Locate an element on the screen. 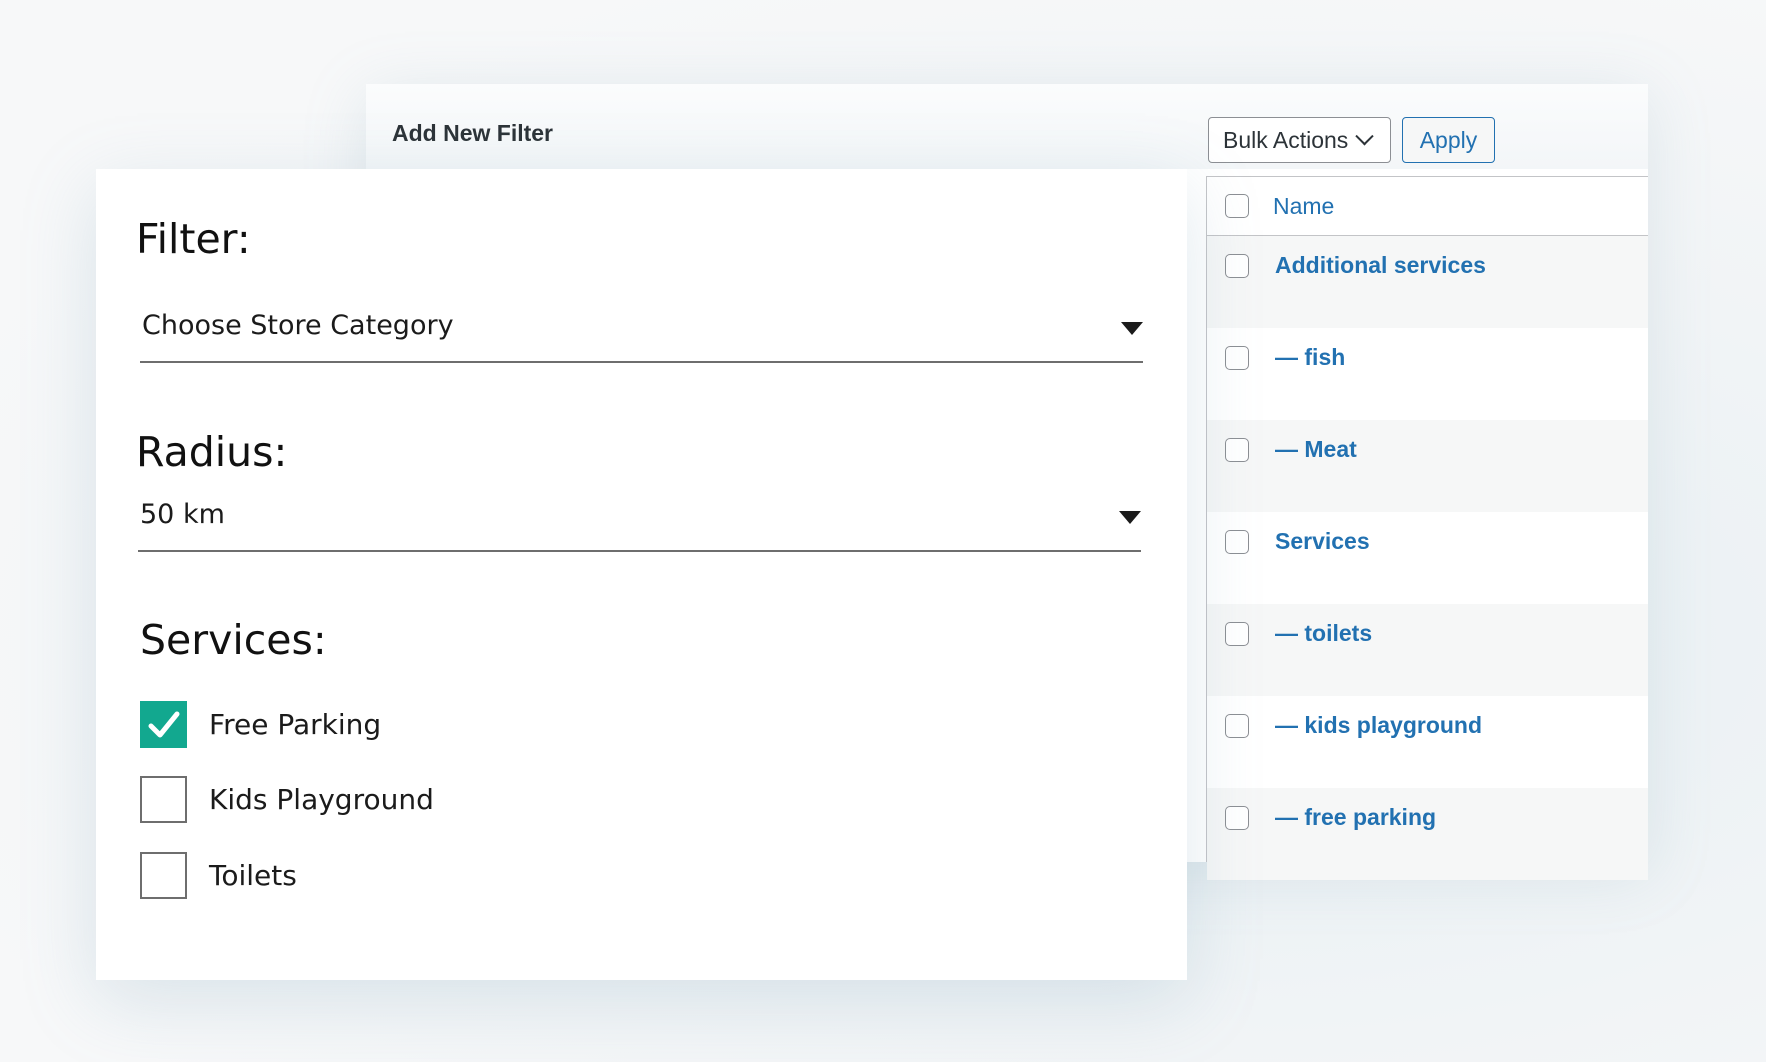 This screenshot has width=1766, height=1062. radius-value: 50 km is located at coordinates (182, 514).